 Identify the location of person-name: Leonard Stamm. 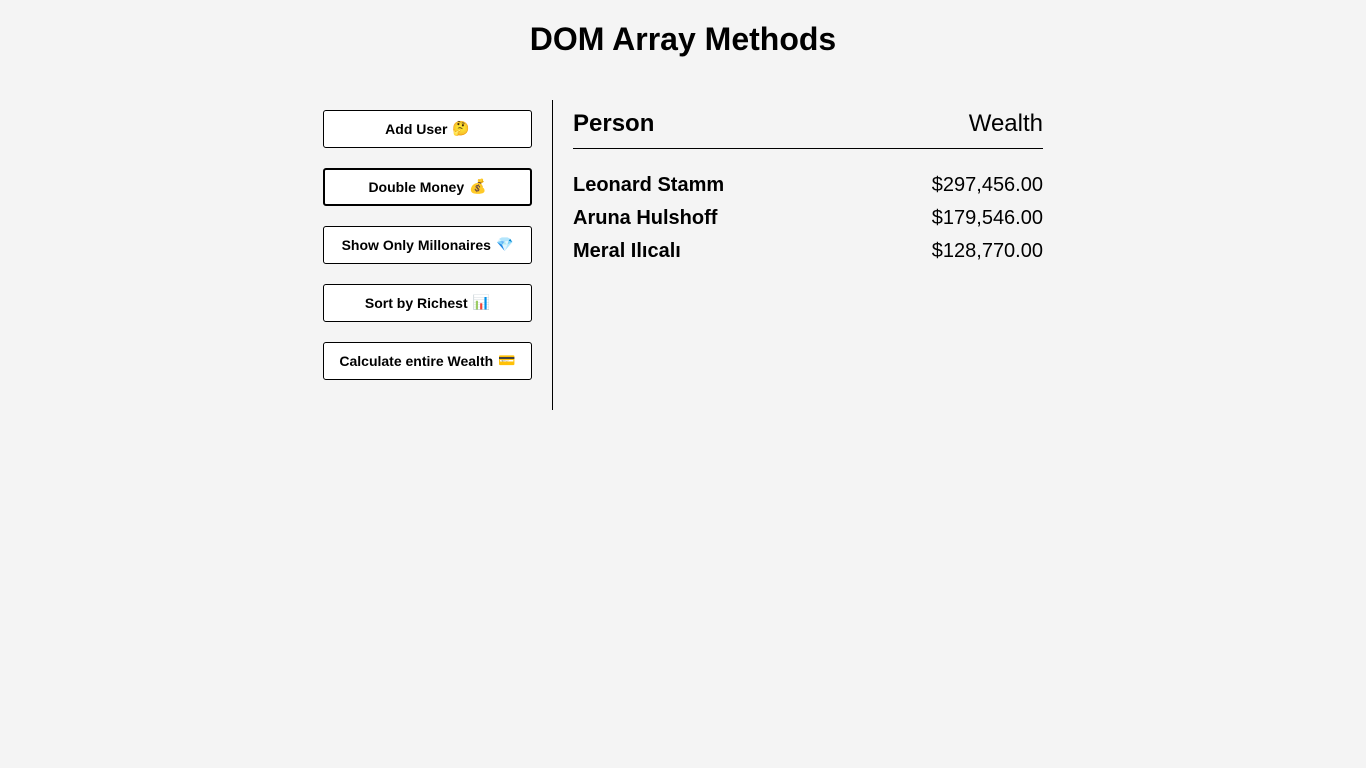
(649, 185).